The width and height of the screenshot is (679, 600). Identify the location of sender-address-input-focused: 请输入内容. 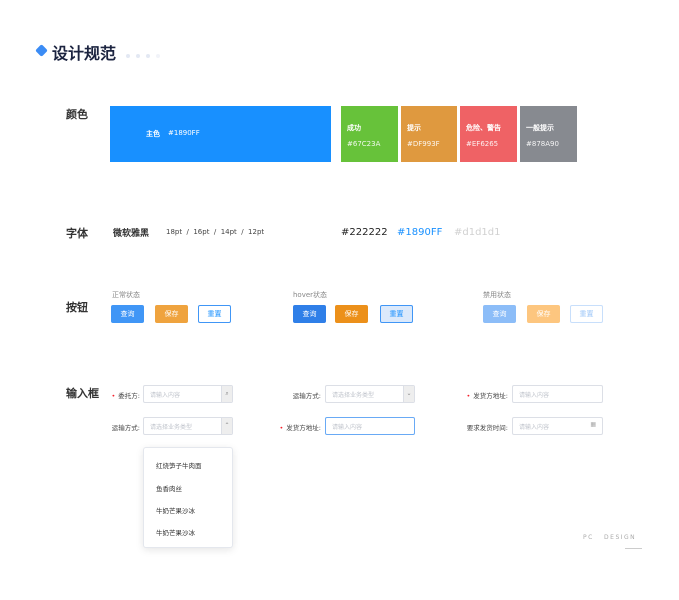
(370, 426).